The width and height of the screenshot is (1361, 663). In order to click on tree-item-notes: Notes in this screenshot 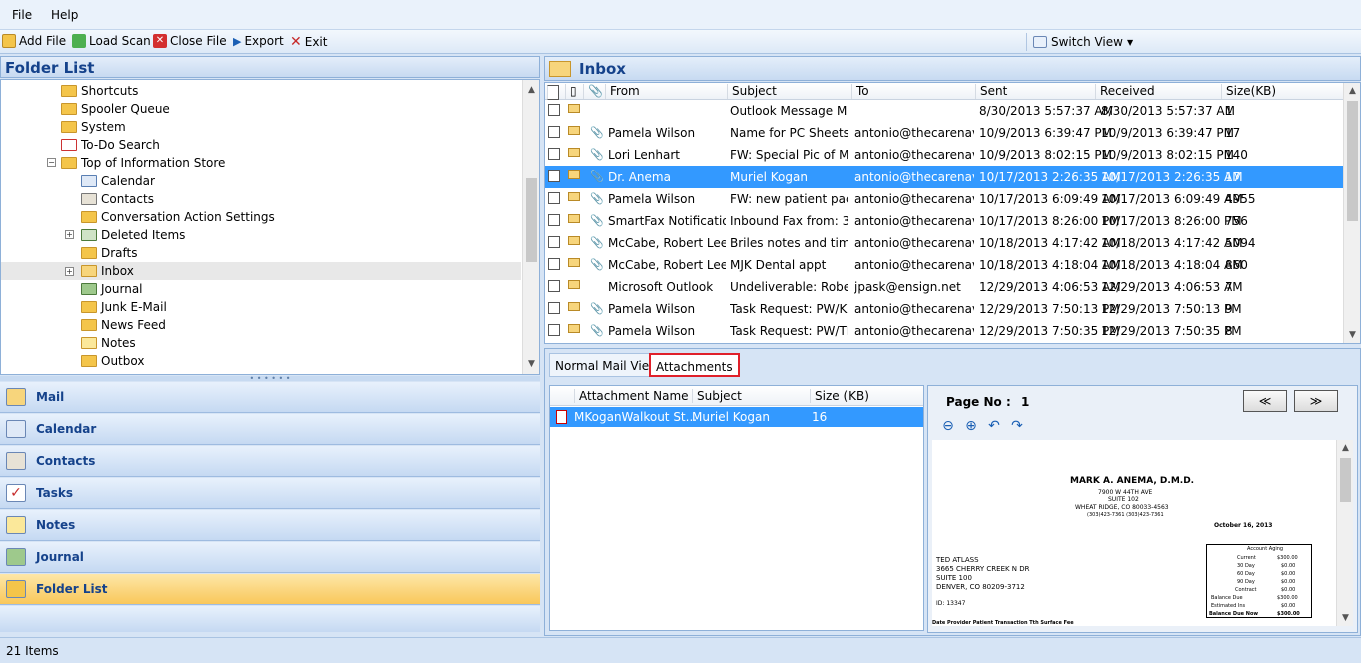, I will do `click(108, 343)`.